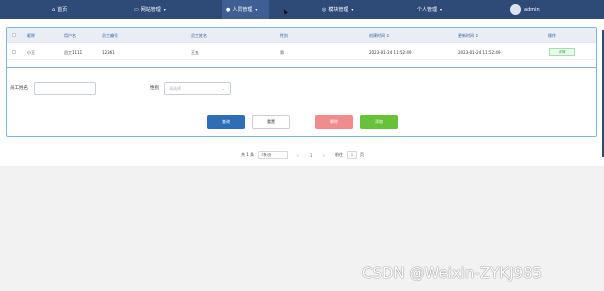 The width and height of the screenshot is (604, 291). I want to click on current-page: 1, so click(311, 155).